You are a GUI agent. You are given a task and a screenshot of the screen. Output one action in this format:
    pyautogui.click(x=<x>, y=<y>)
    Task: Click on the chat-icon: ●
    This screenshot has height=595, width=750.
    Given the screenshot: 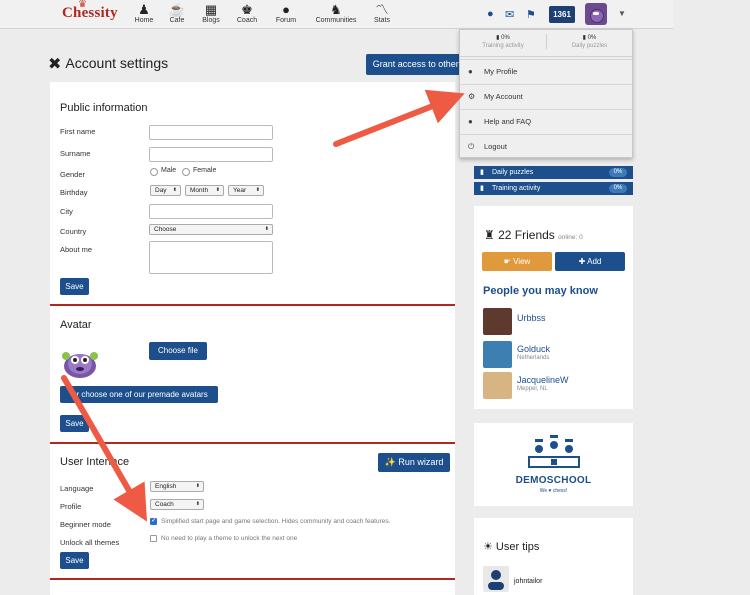 What is the action you would take?
    pyautogui.click(x=470, y=121)
    